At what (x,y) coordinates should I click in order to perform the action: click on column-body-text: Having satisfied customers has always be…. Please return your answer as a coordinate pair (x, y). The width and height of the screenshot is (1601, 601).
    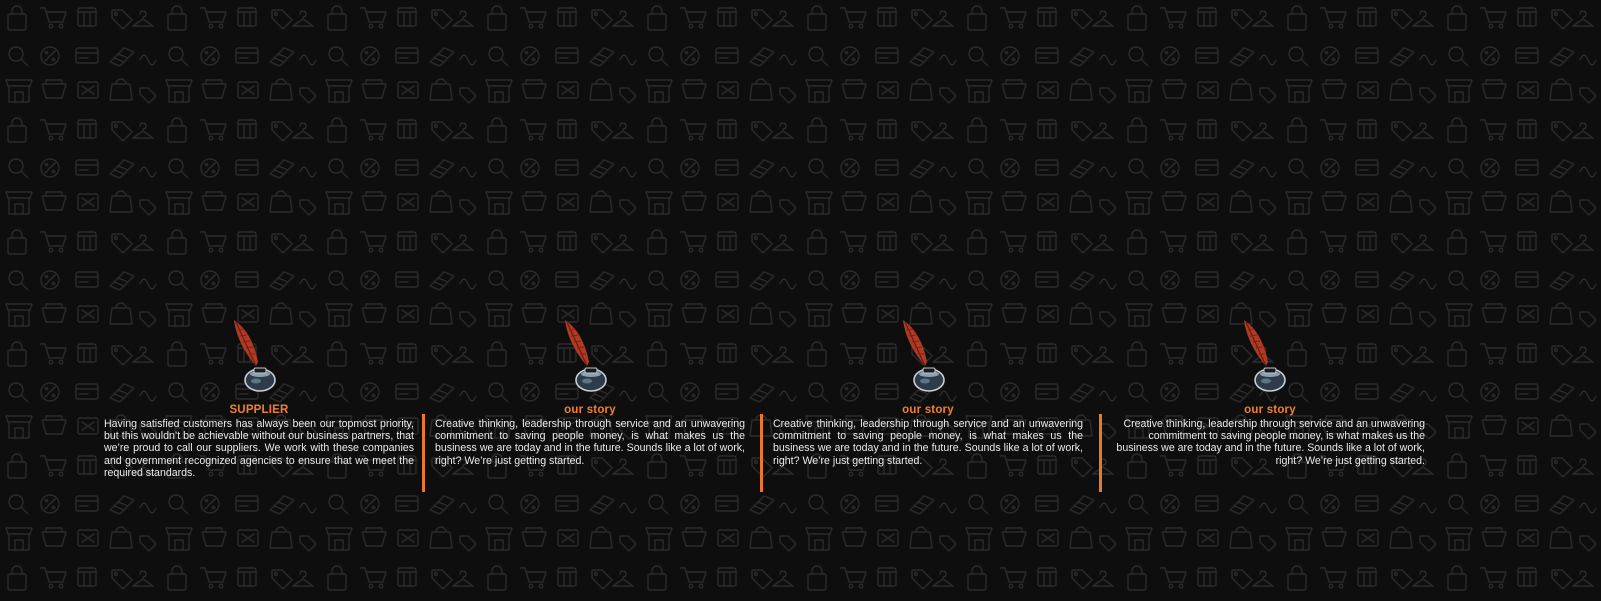
    Looking at the image, I should click on (259, 448).